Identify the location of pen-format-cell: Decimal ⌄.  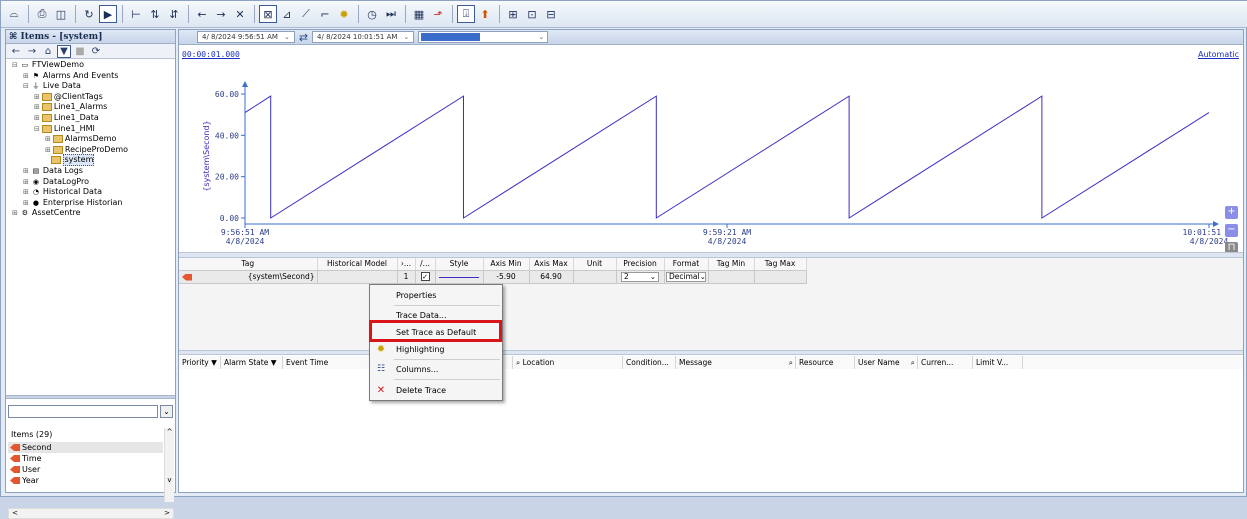
(686, 277).